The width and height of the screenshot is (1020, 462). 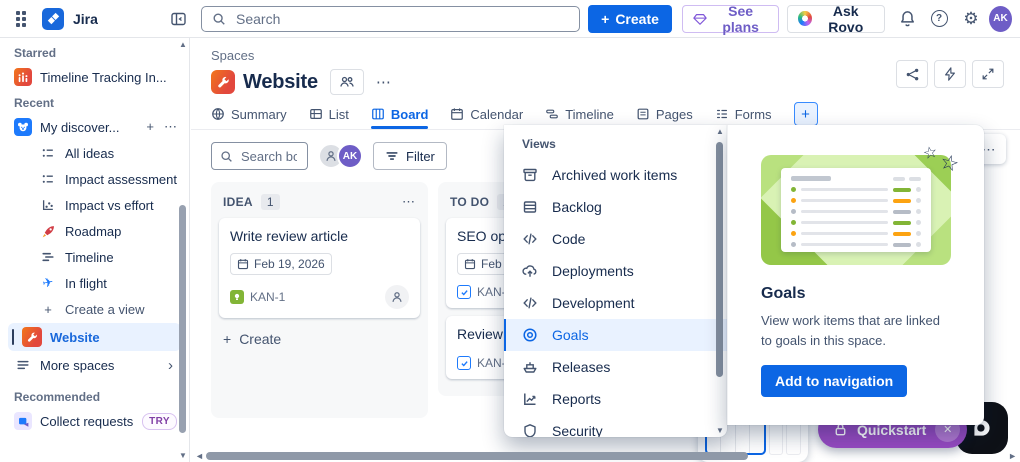 I want to click on create-button: + Create, so click(x=630, y=18).